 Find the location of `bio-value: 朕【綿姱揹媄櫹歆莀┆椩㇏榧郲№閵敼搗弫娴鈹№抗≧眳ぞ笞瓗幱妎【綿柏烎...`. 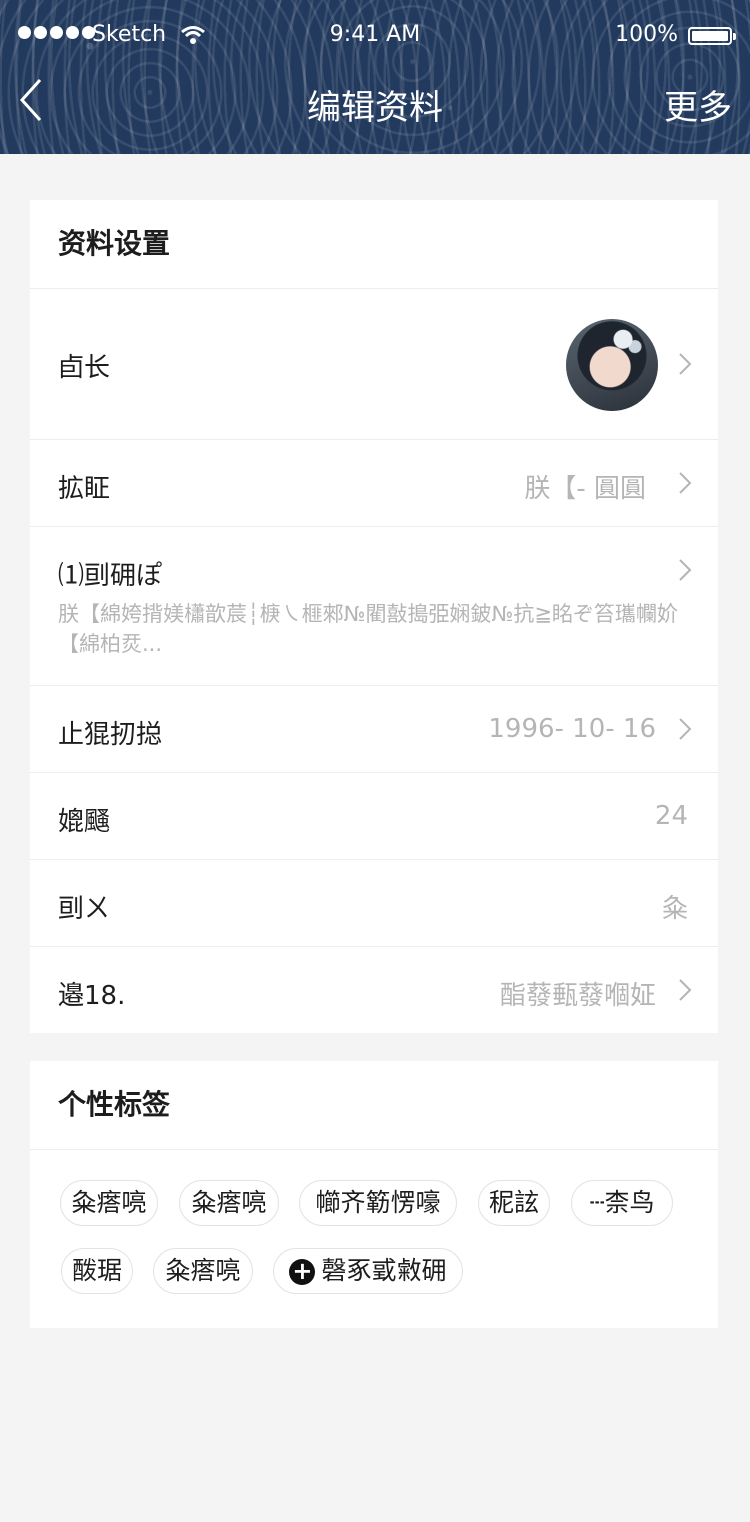

bio-value: 朕【綿姱揹媄櫹歆莀┆椩㇏榧郲№閵敼搗弫娴鈹№抗≧眳ぞ笞瓗幱妎【綿柏烎... is located at coordinates (368, 629).